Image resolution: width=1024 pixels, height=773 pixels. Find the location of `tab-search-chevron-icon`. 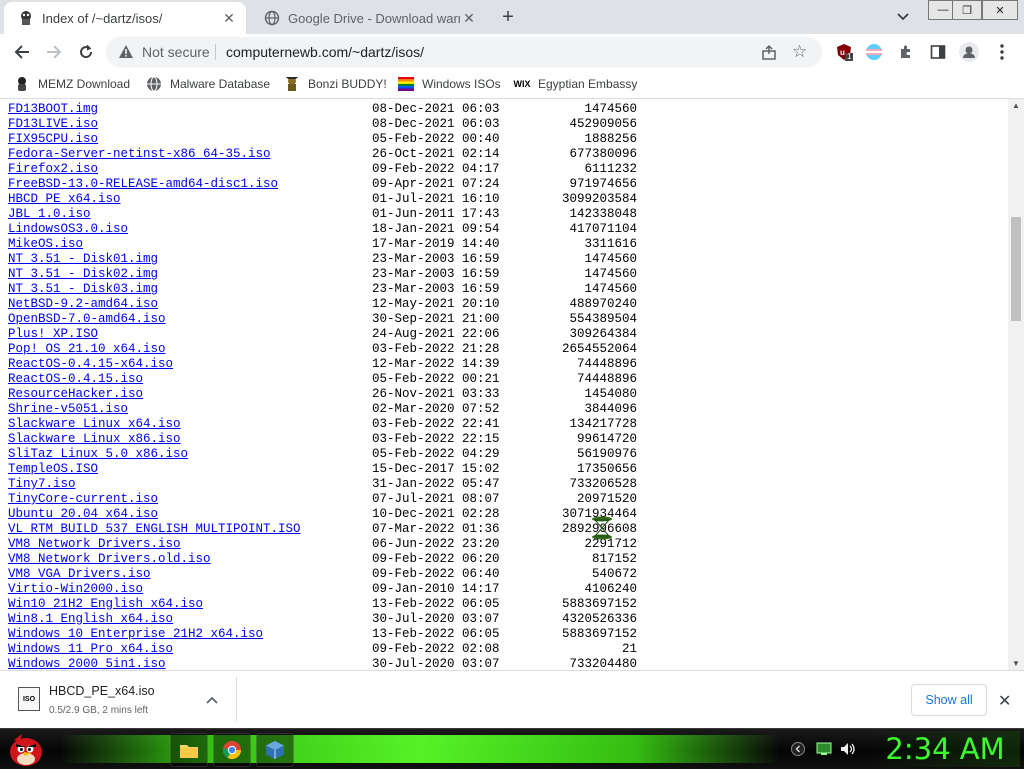

tab-search-chevron-icon is located at coordinates (905, 17).